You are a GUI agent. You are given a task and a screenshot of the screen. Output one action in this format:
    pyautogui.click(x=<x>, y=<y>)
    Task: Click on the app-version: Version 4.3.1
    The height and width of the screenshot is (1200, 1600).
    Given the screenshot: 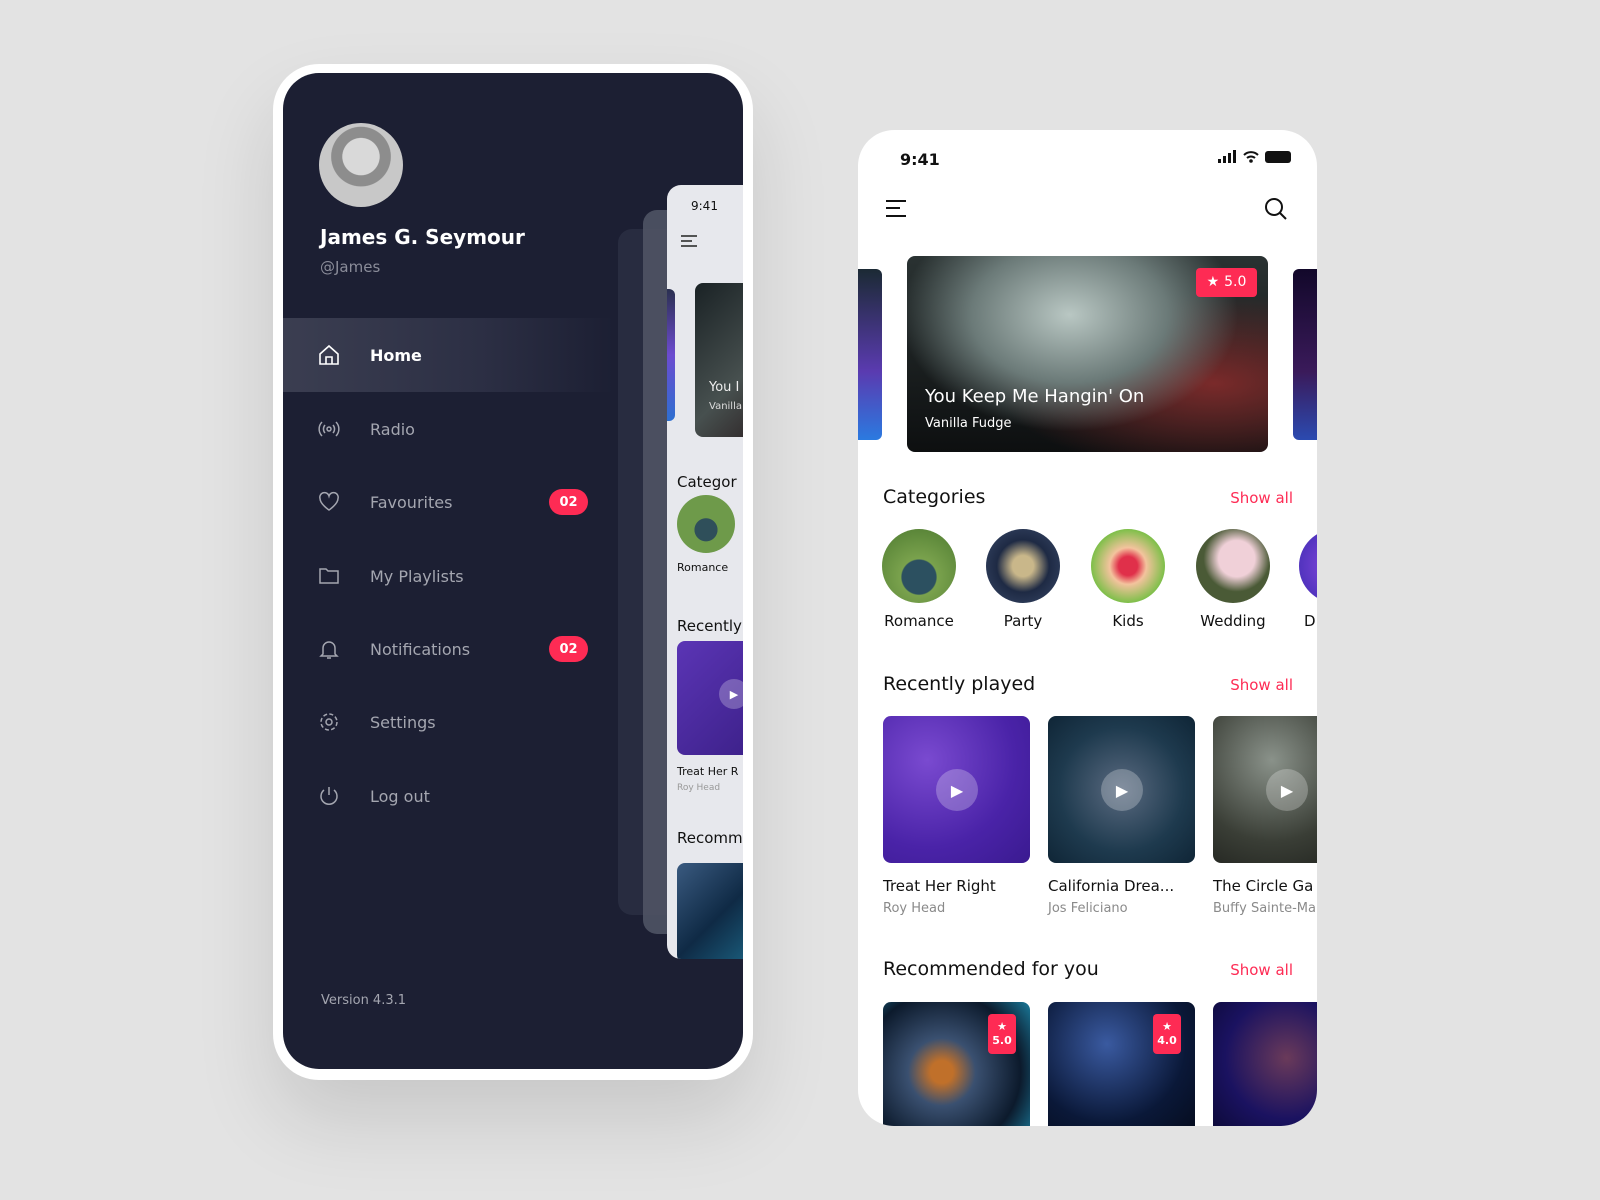 What is the action you would take?
    pyautogui.click(x=364, y=1000)
    